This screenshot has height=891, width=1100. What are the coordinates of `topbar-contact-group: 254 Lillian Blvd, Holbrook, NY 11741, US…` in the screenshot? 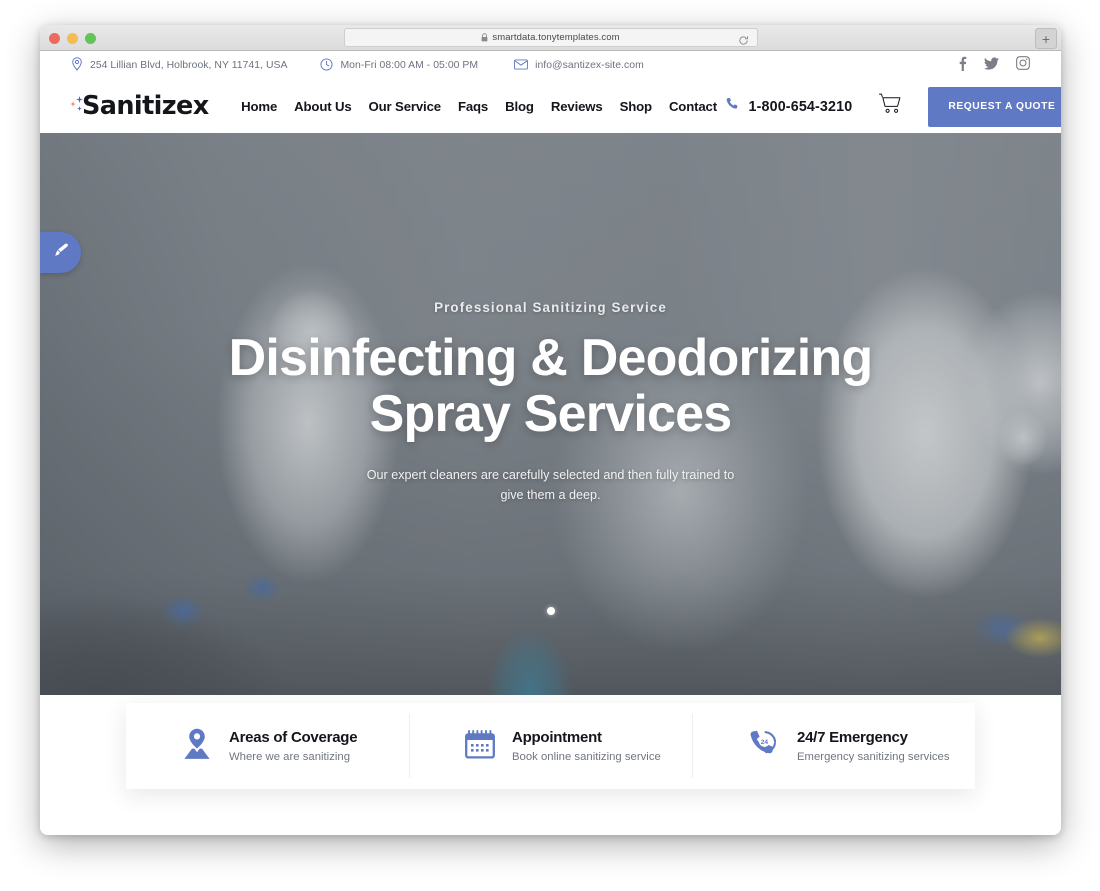 It's located at (357, 65).